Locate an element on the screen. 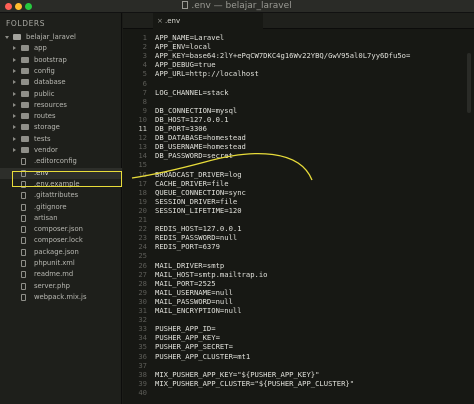 This screenshot has width=474, height=404. tree-folder: app is located at coordinates (61, 48).